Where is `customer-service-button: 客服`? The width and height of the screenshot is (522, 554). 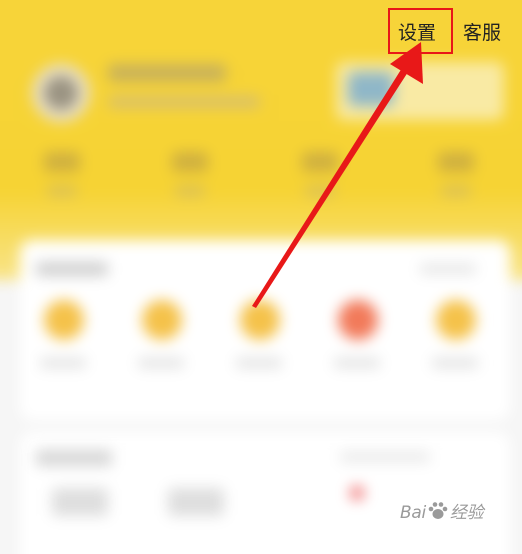 customer-service-button: 客服 is located at coordinates (482, 33).